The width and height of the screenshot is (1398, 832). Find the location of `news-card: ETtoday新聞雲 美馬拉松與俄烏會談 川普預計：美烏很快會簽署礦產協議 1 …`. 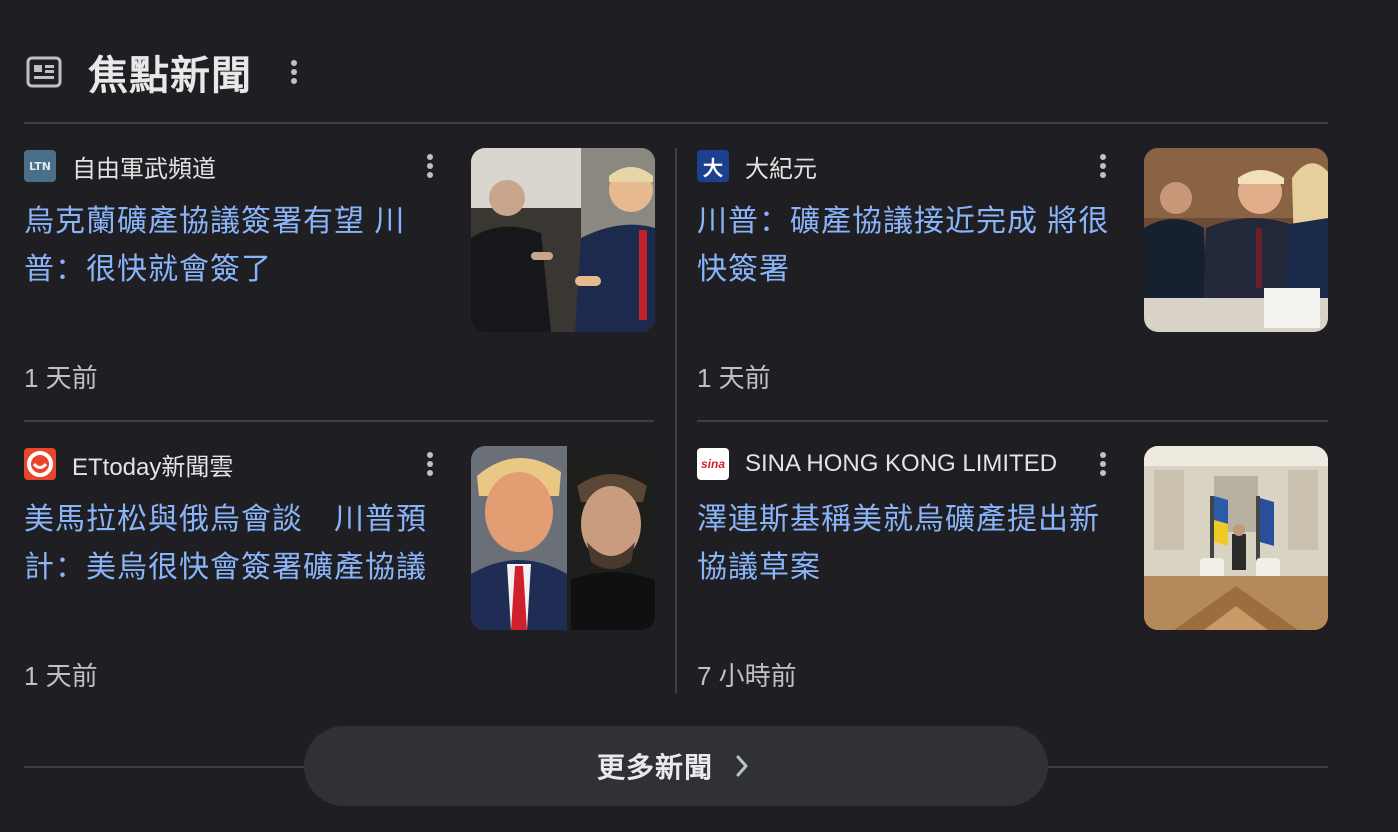

news-card: ETtoday新聞雲 美馬拉松與俄烏會談 川普預計：美烏很快會簽署礦產協議 1 … is located at coordinates (339, 568).